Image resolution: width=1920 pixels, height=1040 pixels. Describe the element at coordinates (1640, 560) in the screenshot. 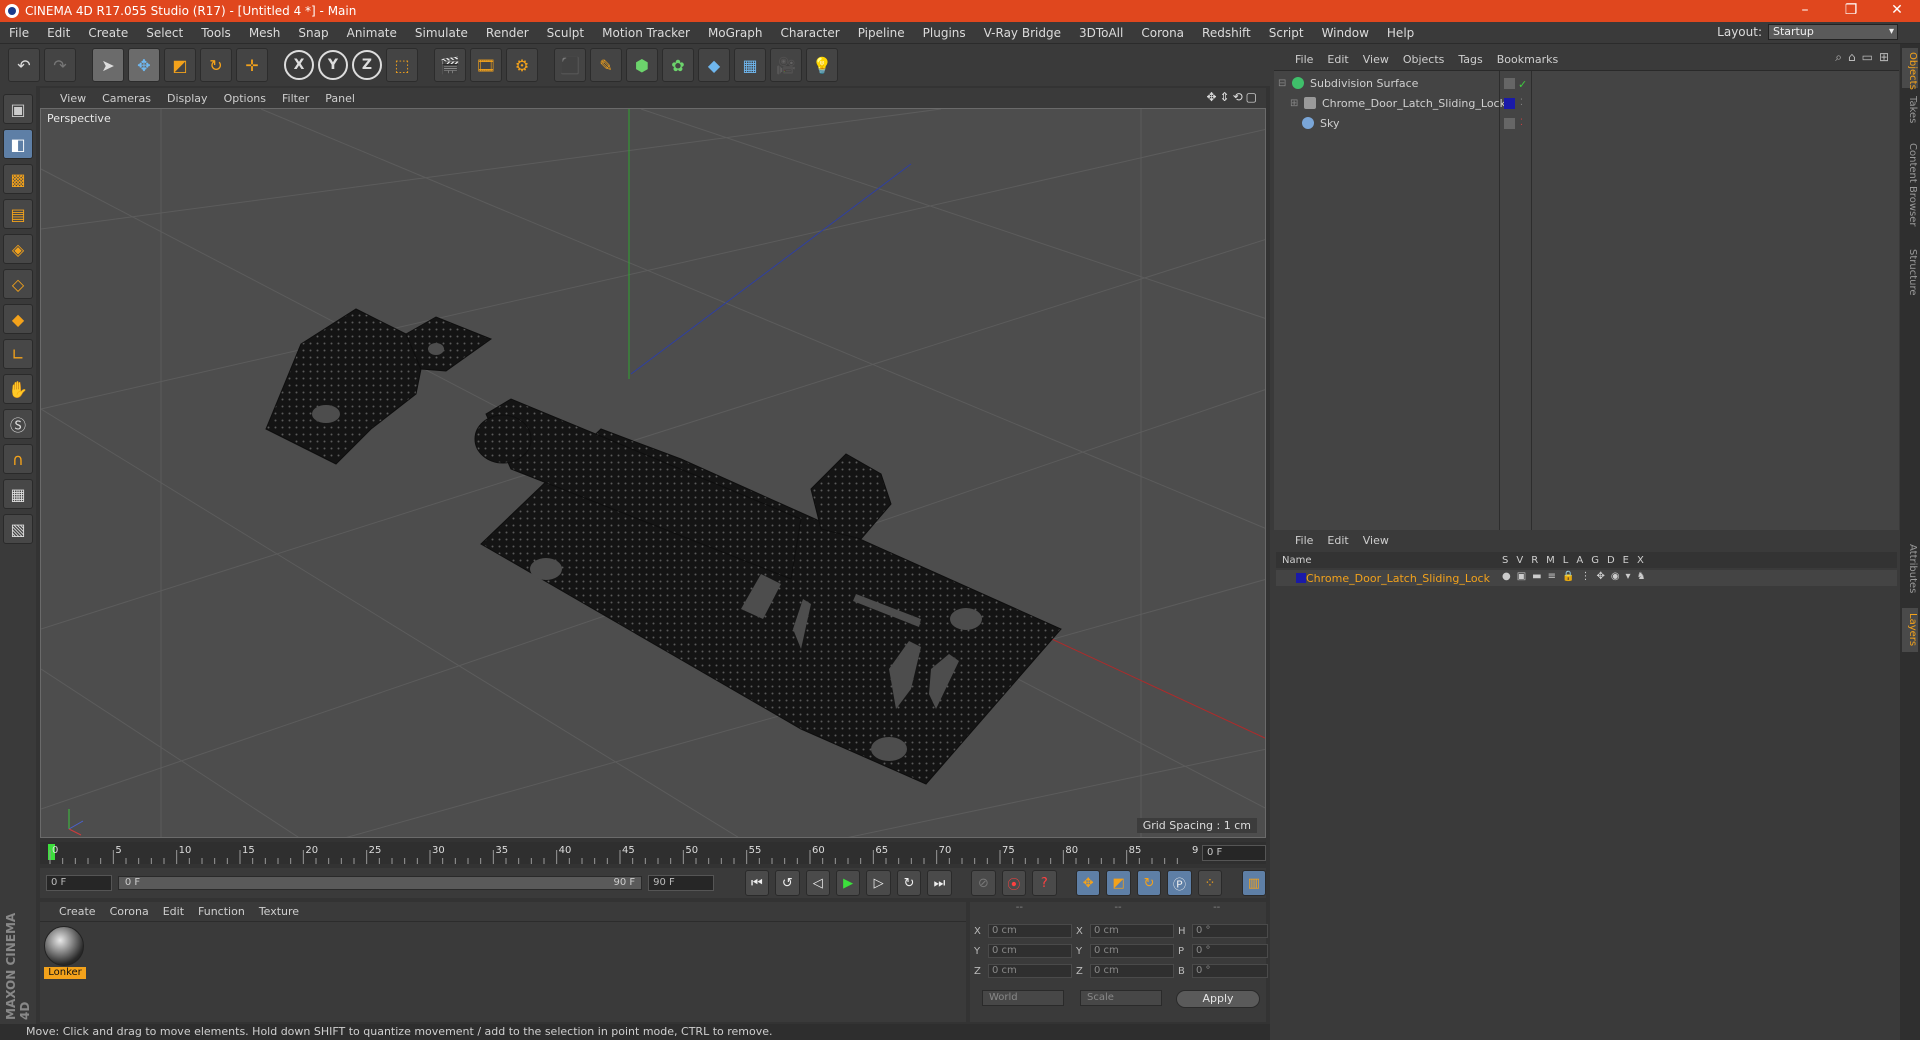

I see `layer-col-x: X` at that location.